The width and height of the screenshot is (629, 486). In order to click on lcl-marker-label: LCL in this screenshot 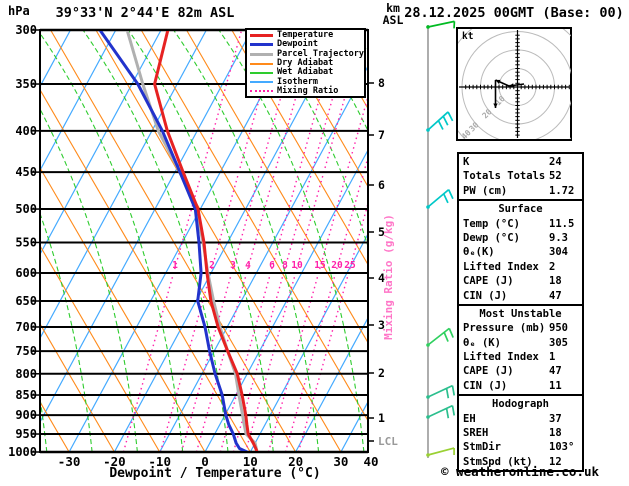, I will do `click(388, 441)`.